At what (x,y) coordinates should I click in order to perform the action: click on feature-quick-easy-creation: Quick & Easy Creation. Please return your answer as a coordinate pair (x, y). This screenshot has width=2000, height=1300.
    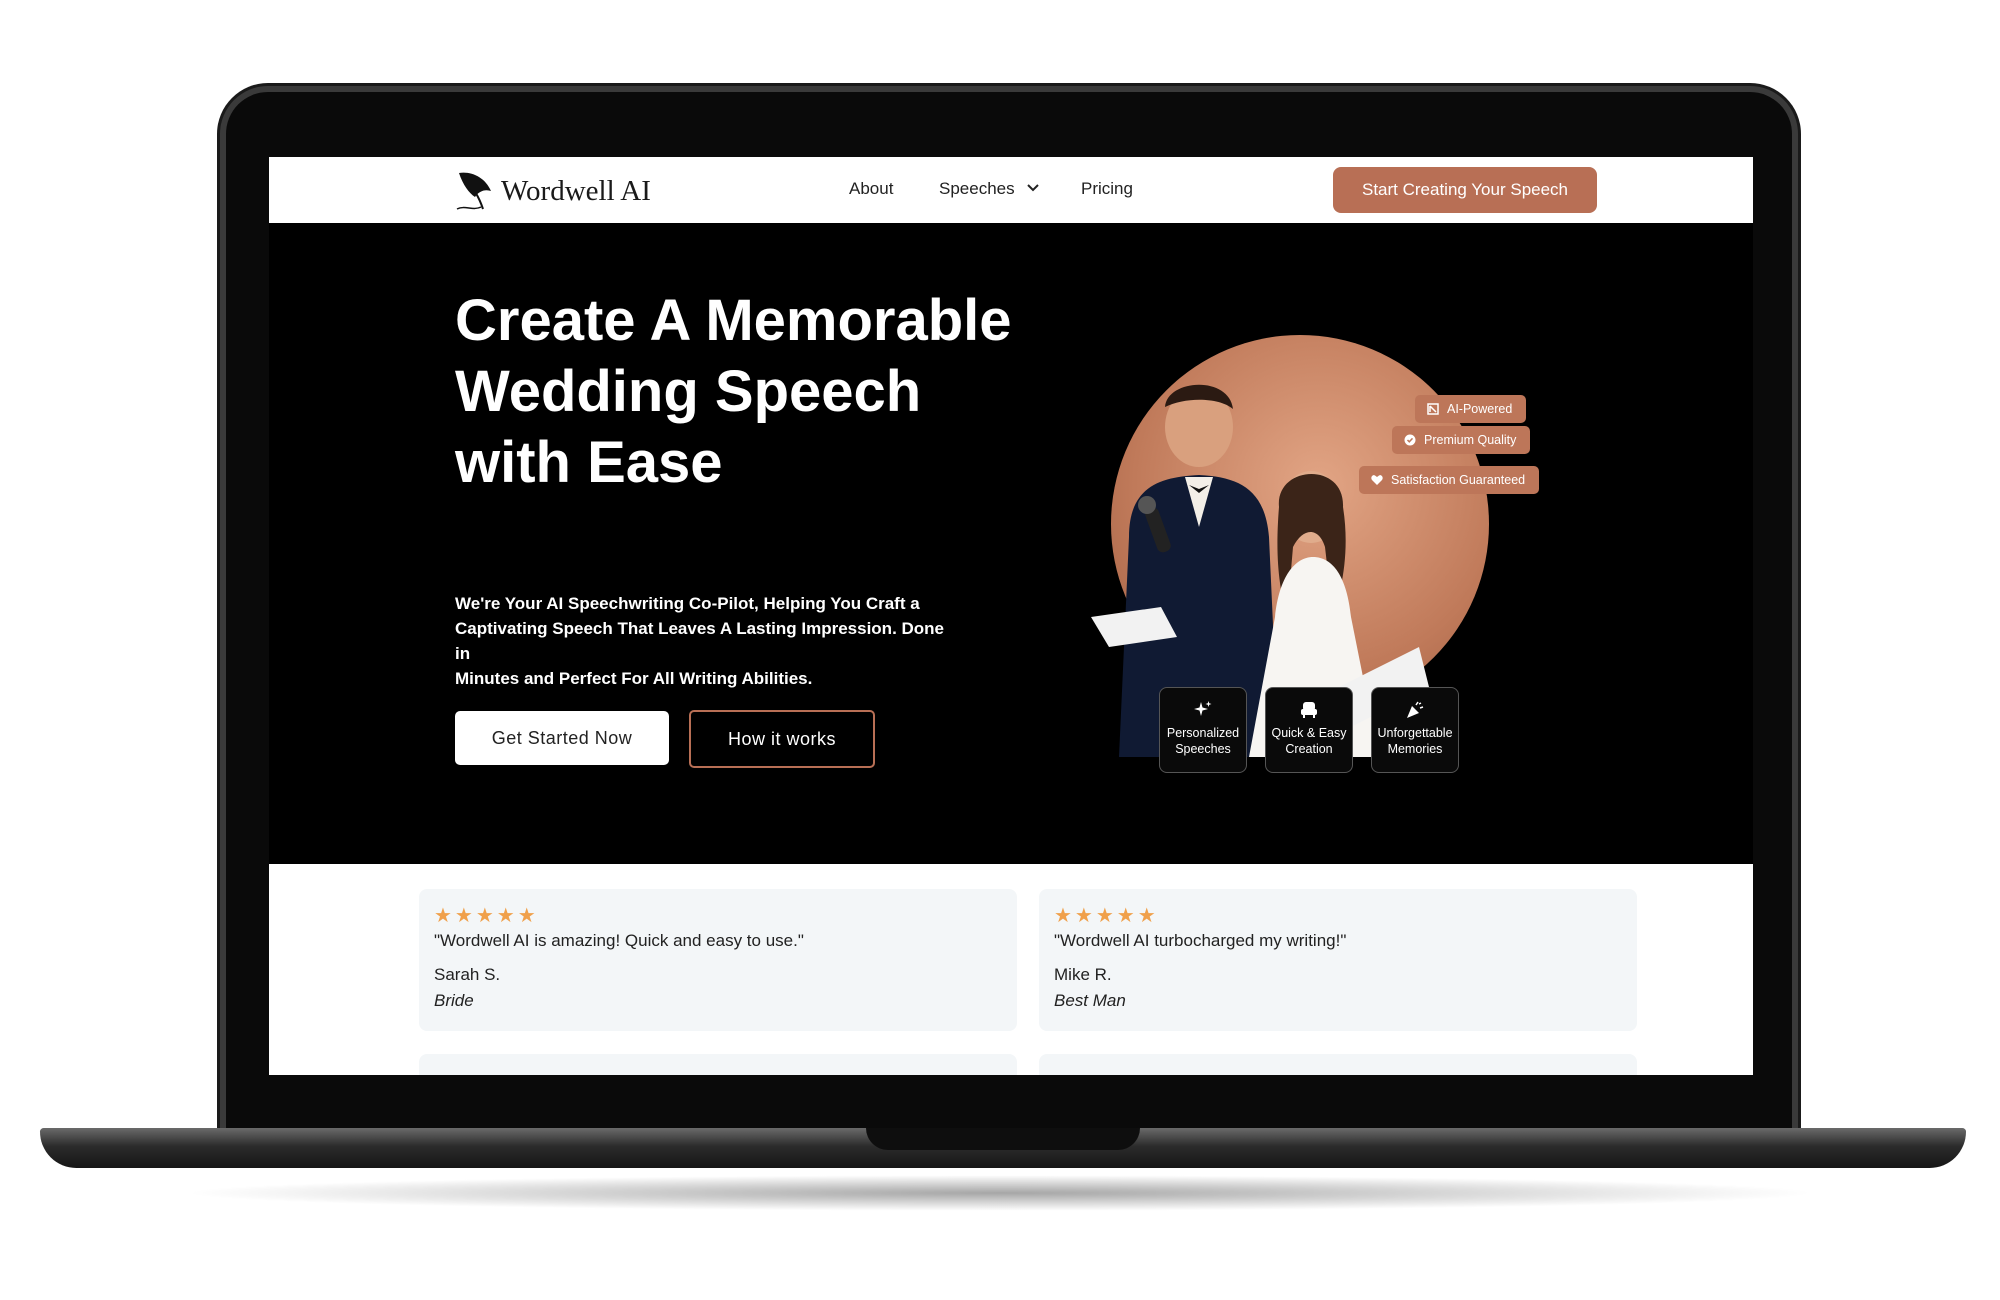
    Looking at the image, I should click on (1309, 730).